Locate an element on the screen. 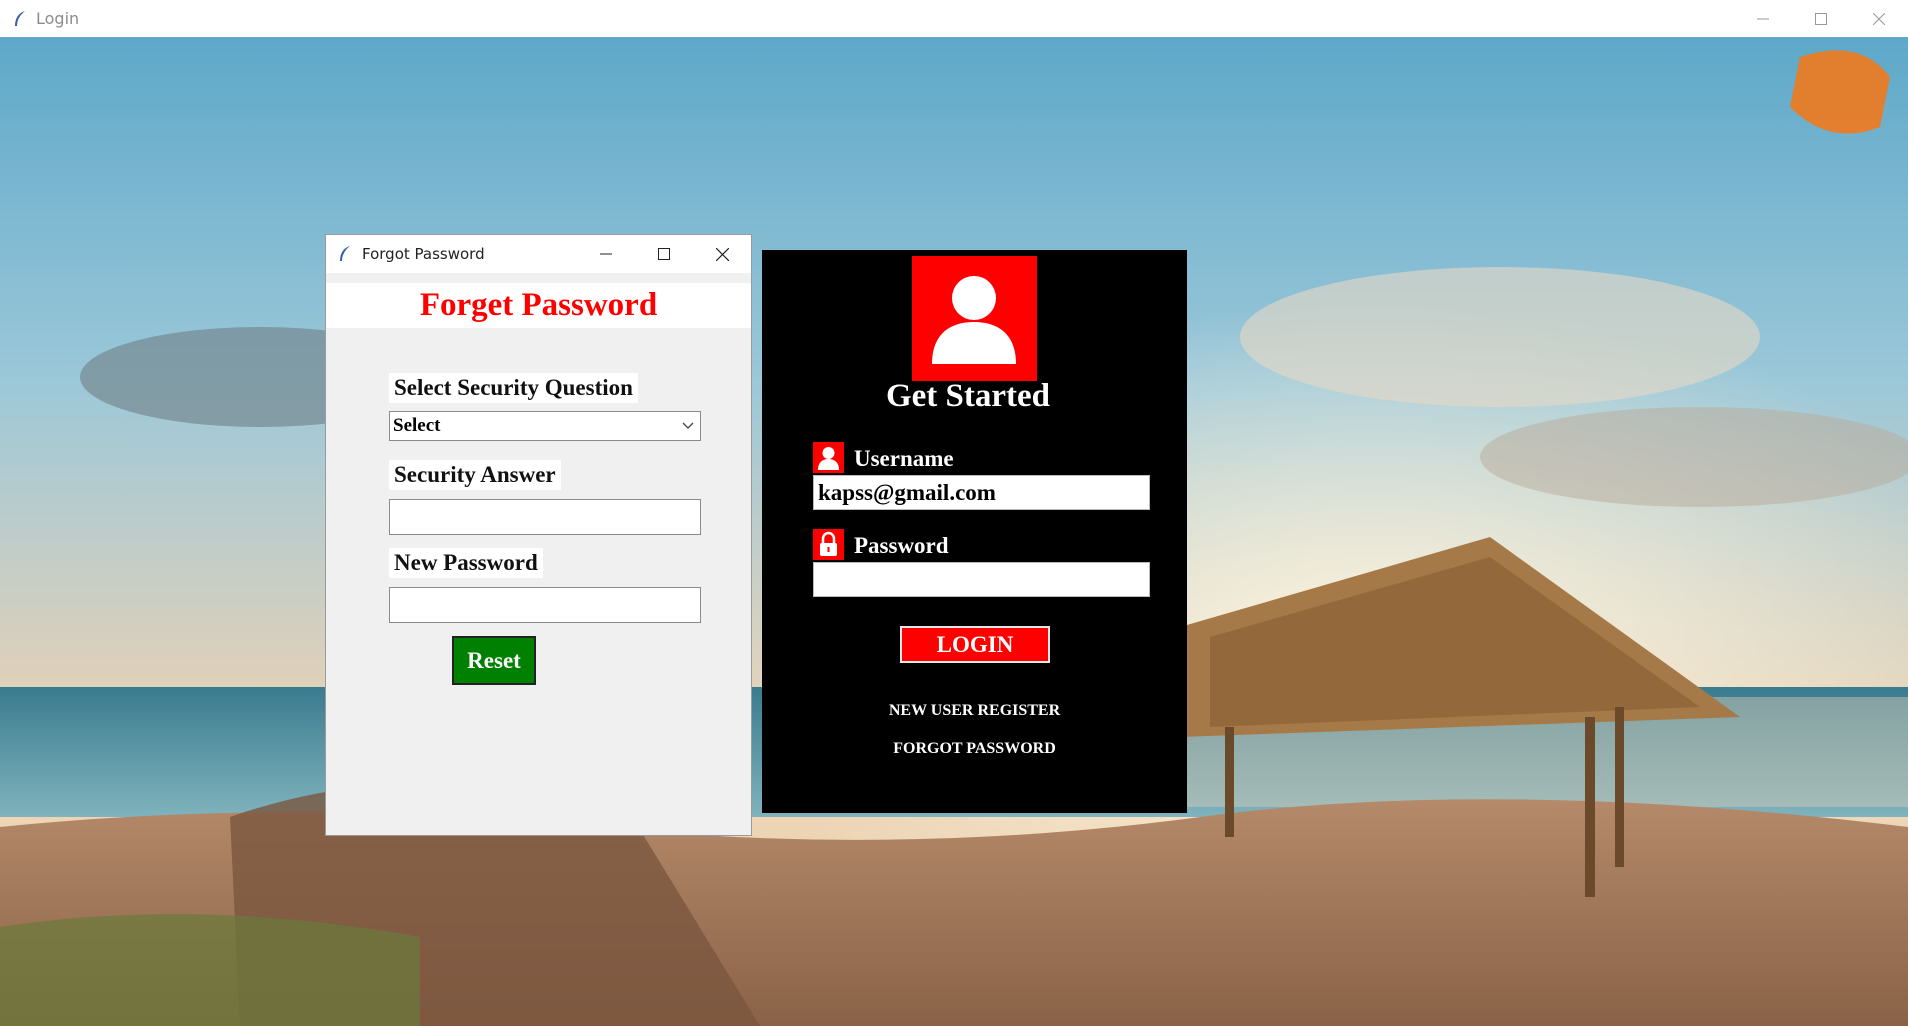 The image size is (1908, 1026). forgot-maximize-button is located at coordinates (664, 254).